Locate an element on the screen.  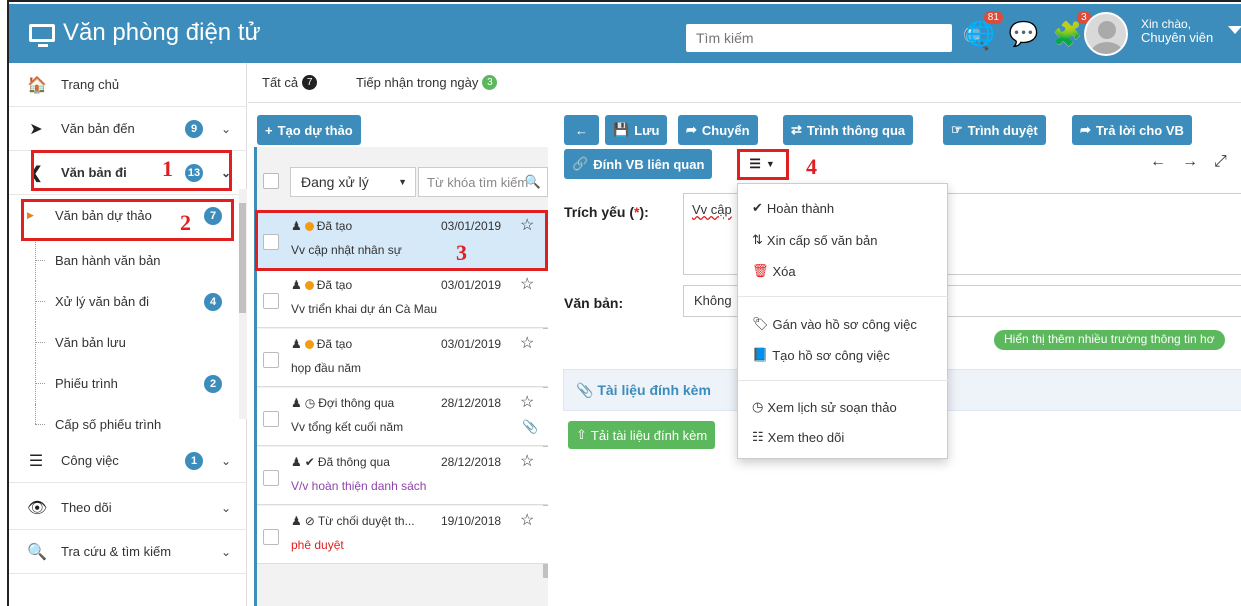
status-filter-select: Đang xử lý ▼ is located at coordinates (353, 182).